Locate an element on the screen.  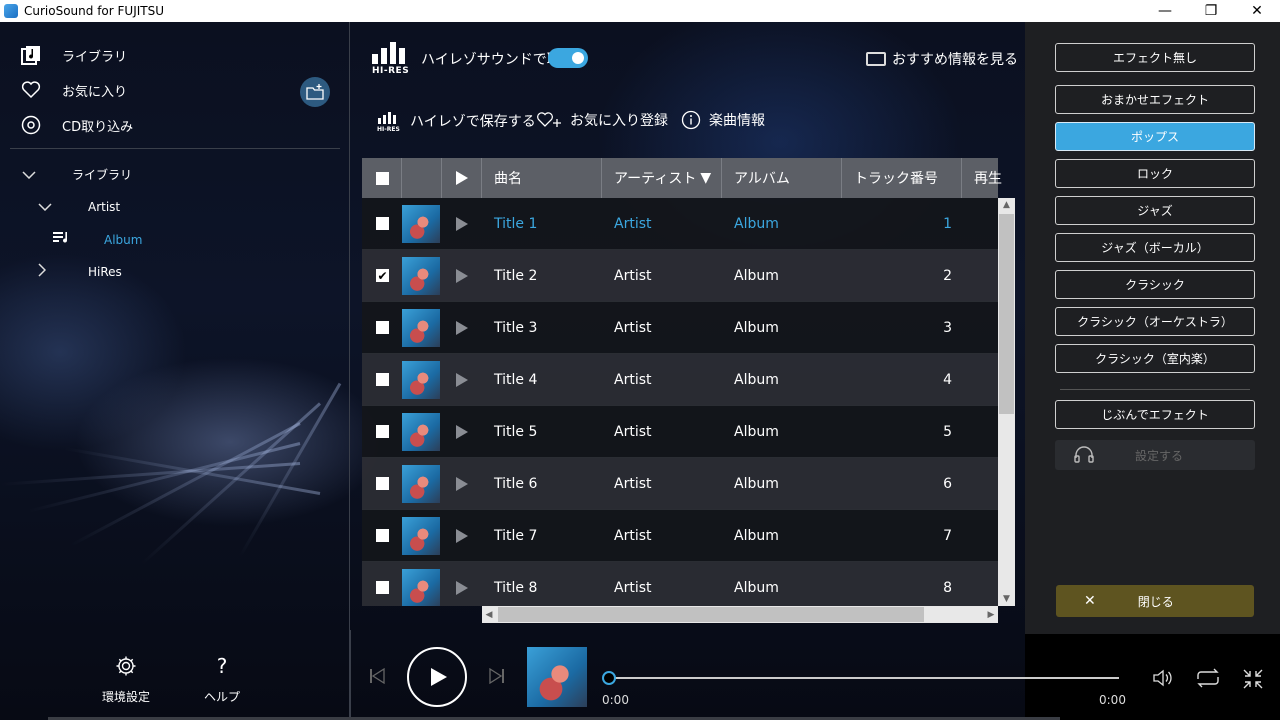
scroll-up-icon: ▲ is located at coordinates (1006, 205).